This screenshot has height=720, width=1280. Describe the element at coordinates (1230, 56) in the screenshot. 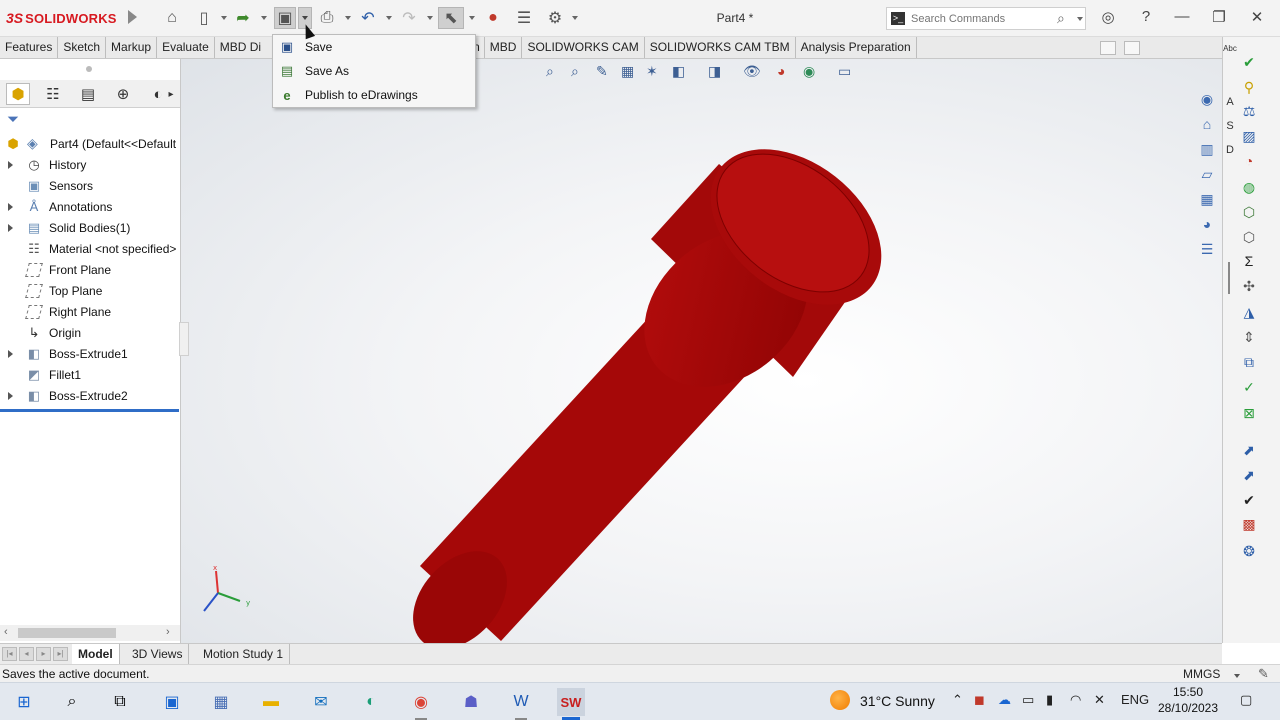

I see `task-pane-tab-abc: Abc` at that location.